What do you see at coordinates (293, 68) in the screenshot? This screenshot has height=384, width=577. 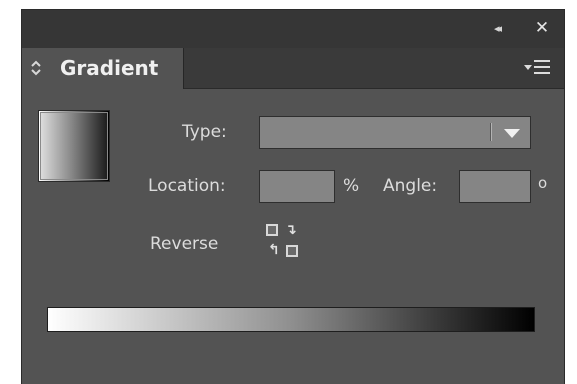 I see `panel-tabbar: Gradient` at bounding box center [293, 68].